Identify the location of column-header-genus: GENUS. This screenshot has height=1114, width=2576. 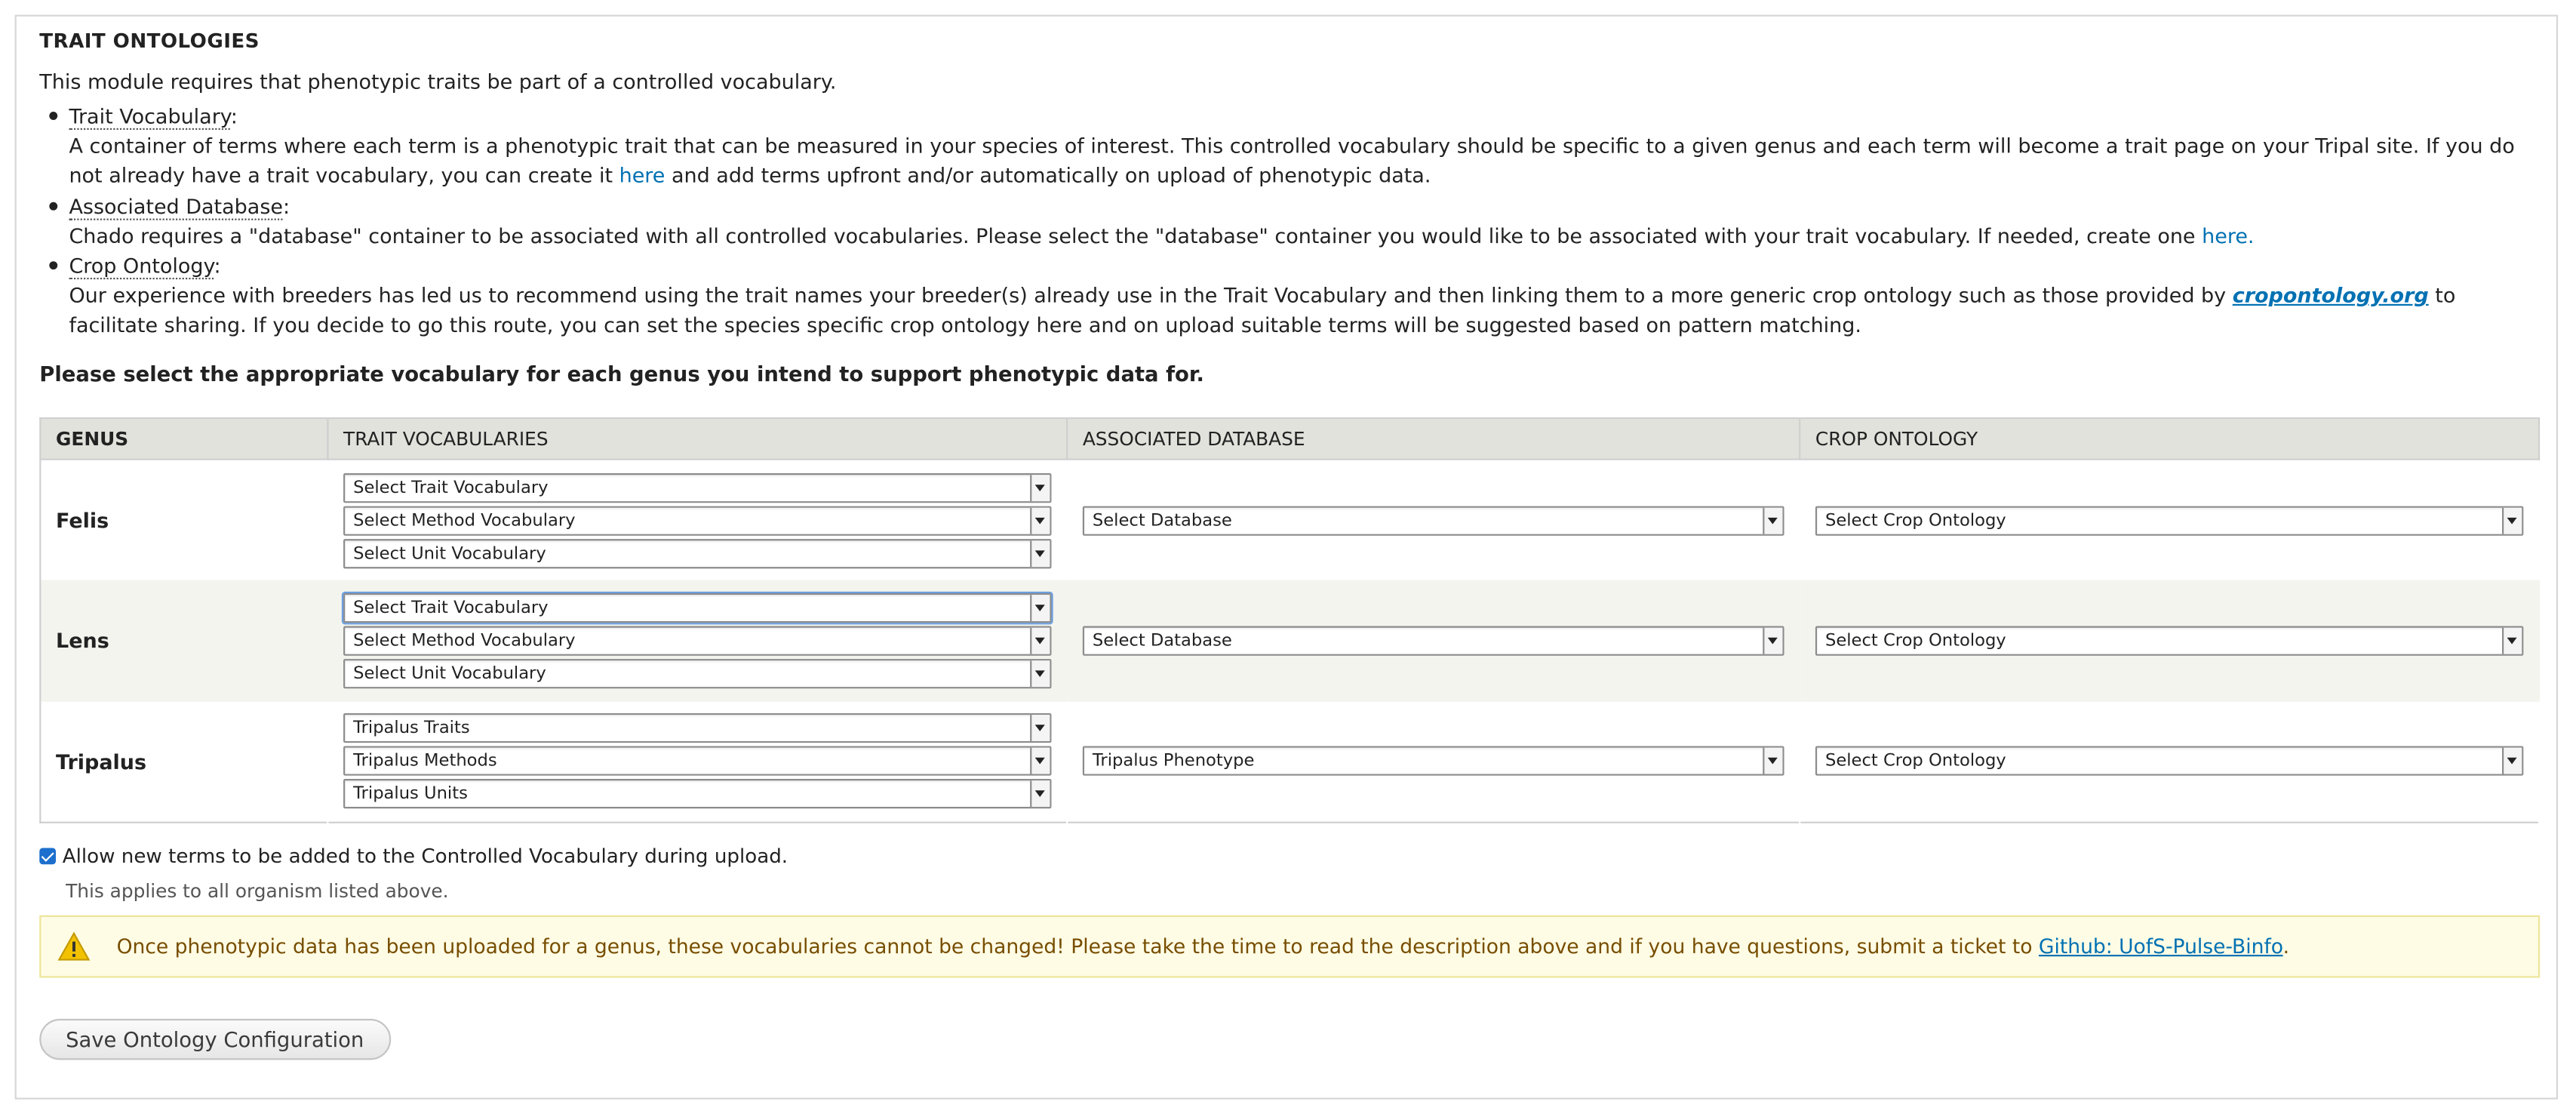
(184, 439).